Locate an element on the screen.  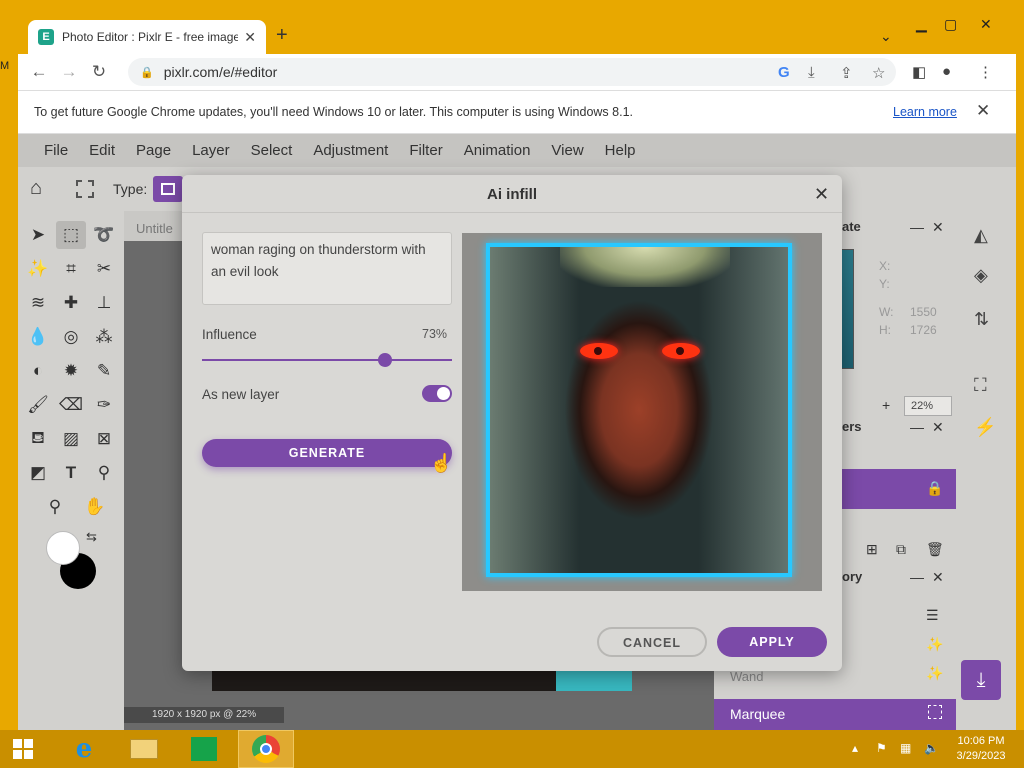
hand-tool-icon: ✋ is located at coordinates (95, 507).